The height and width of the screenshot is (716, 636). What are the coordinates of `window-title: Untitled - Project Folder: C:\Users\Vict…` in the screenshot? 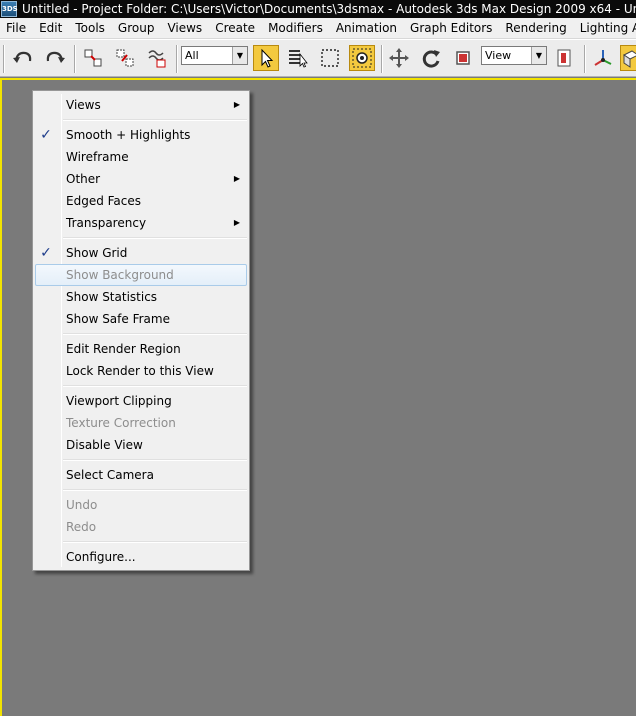 It's located at (329, 9).